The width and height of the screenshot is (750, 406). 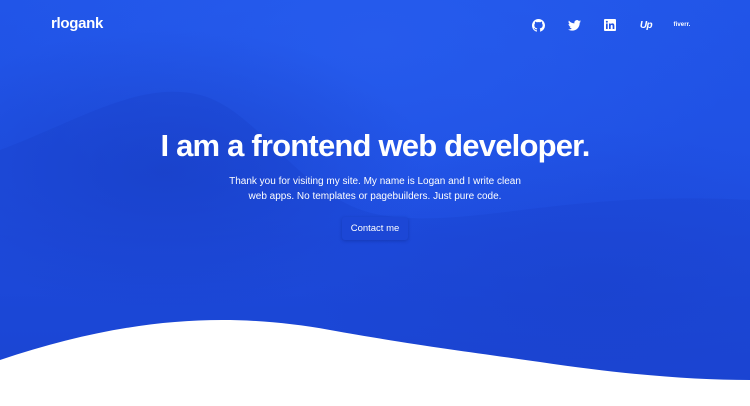 I want to click on fiverr-link: fiverr., so click(x=682, y=25).